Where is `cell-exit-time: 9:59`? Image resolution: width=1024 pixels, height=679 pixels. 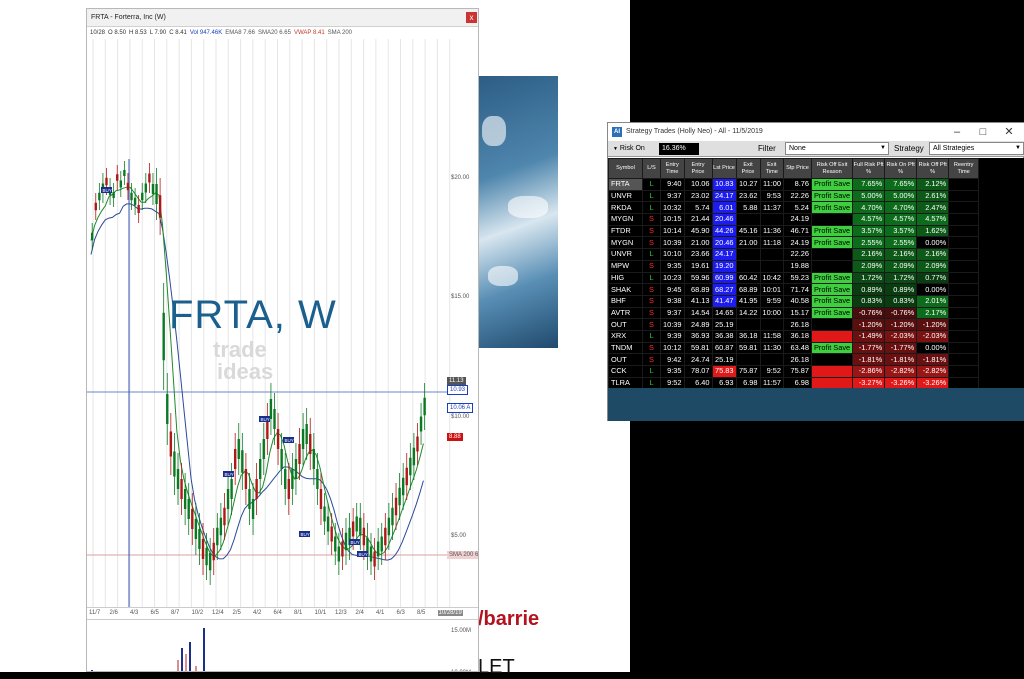 cell-exit-time: 9:59 is located at coordinates (771, 301).